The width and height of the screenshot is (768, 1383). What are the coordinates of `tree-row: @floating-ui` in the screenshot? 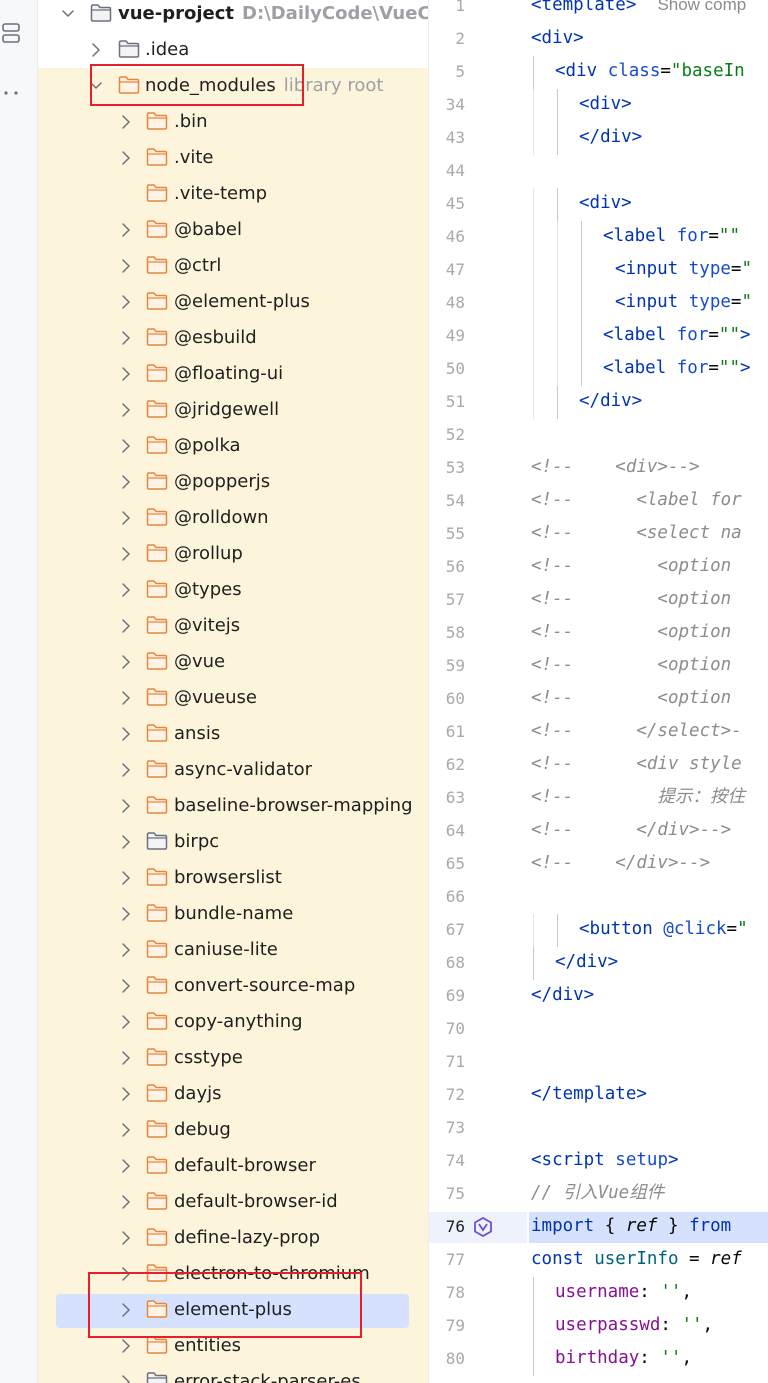 It's located at (233, 374).